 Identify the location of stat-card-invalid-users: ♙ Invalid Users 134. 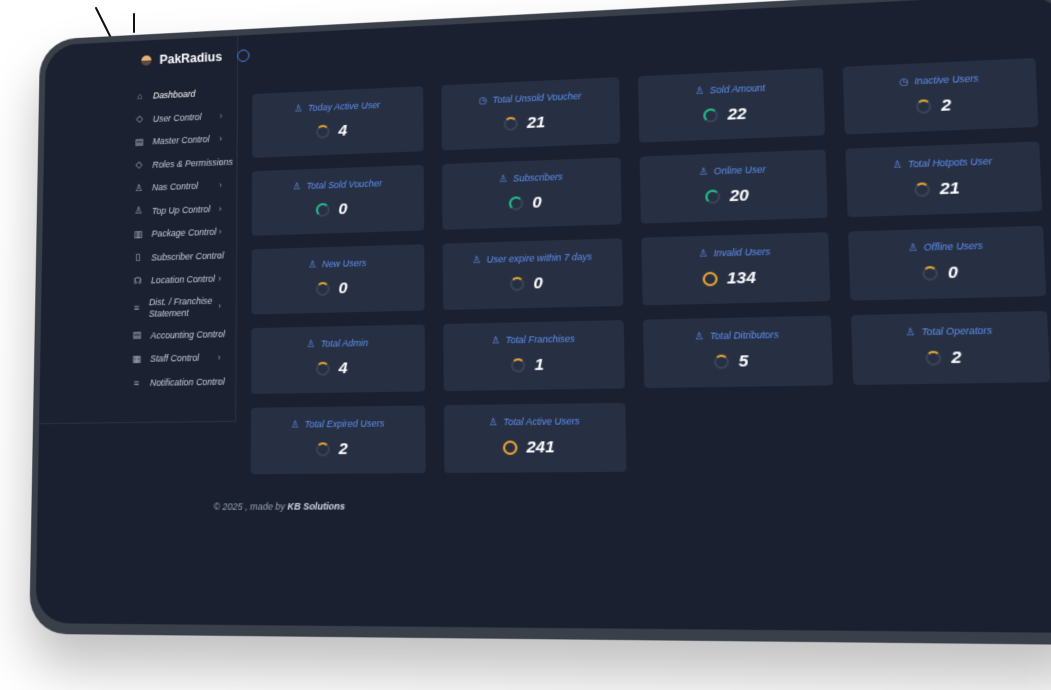
(736, 269).